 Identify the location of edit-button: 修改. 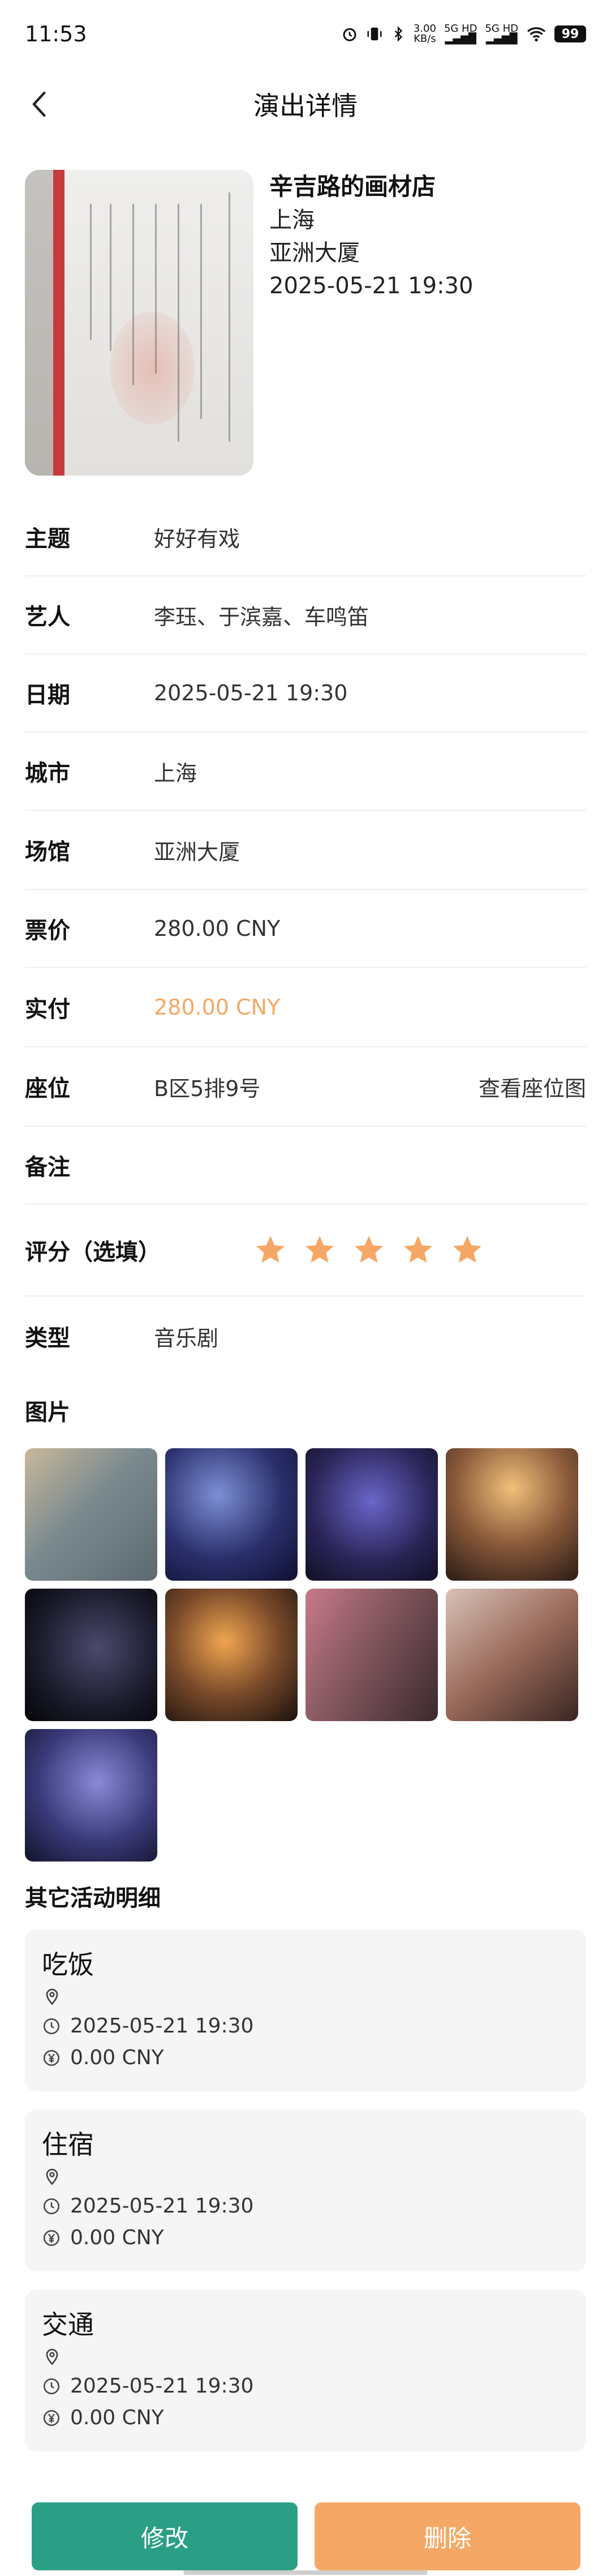
(165, 2536).